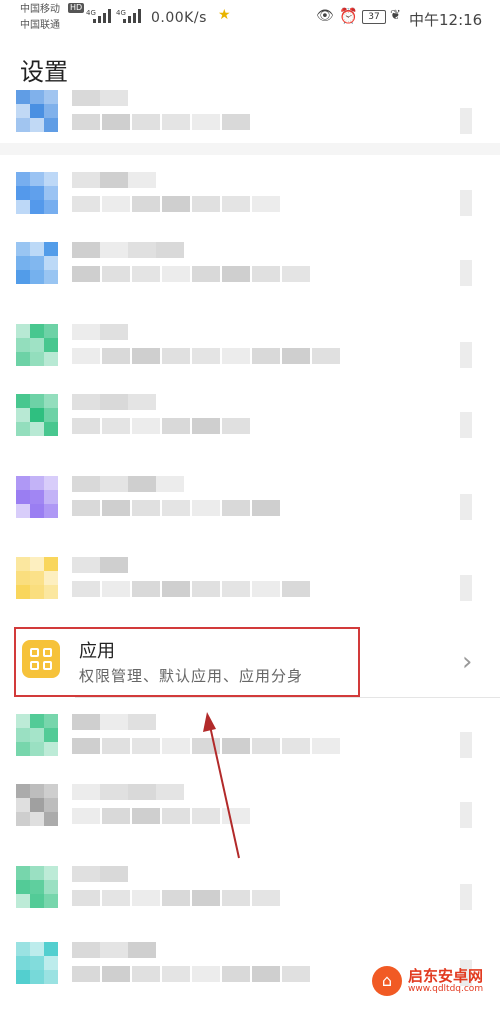 The image size is (500, 1010). I want to click on watermark-url: www.qdltdq.com, so click(446, 989).